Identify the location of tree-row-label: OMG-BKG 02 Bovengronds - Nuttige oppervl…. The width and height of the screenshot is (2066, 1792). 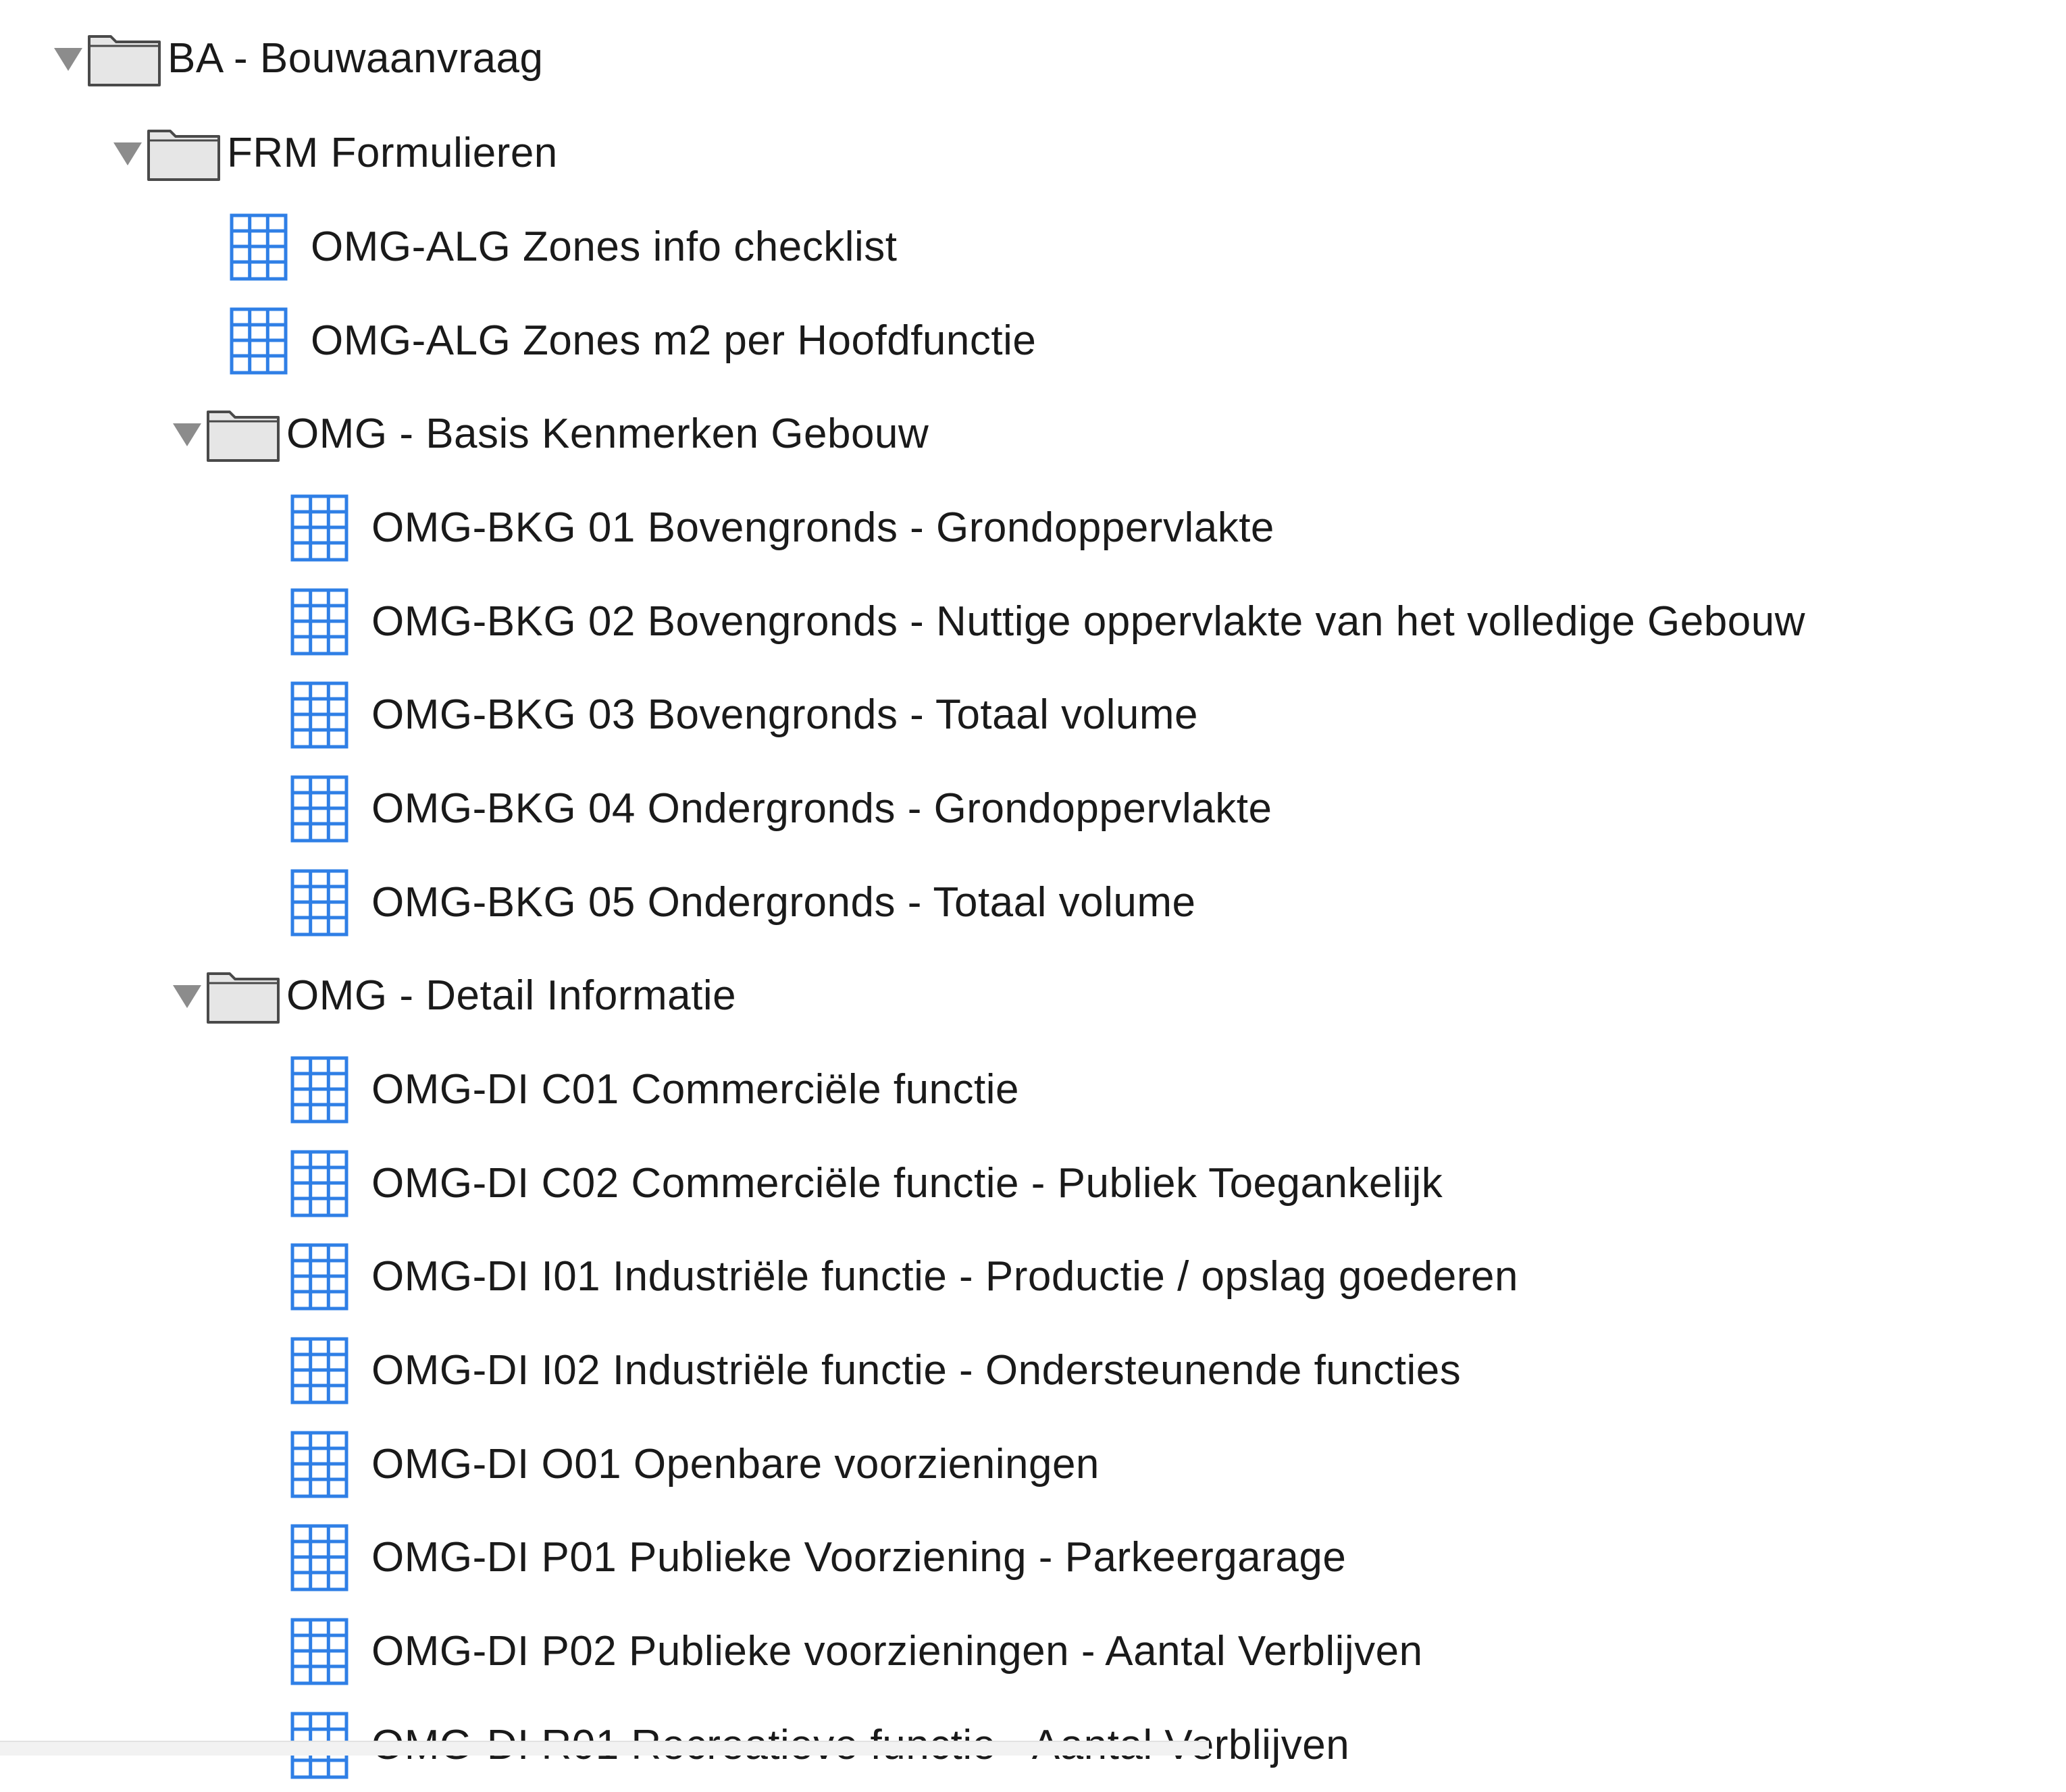
(1088, 621).